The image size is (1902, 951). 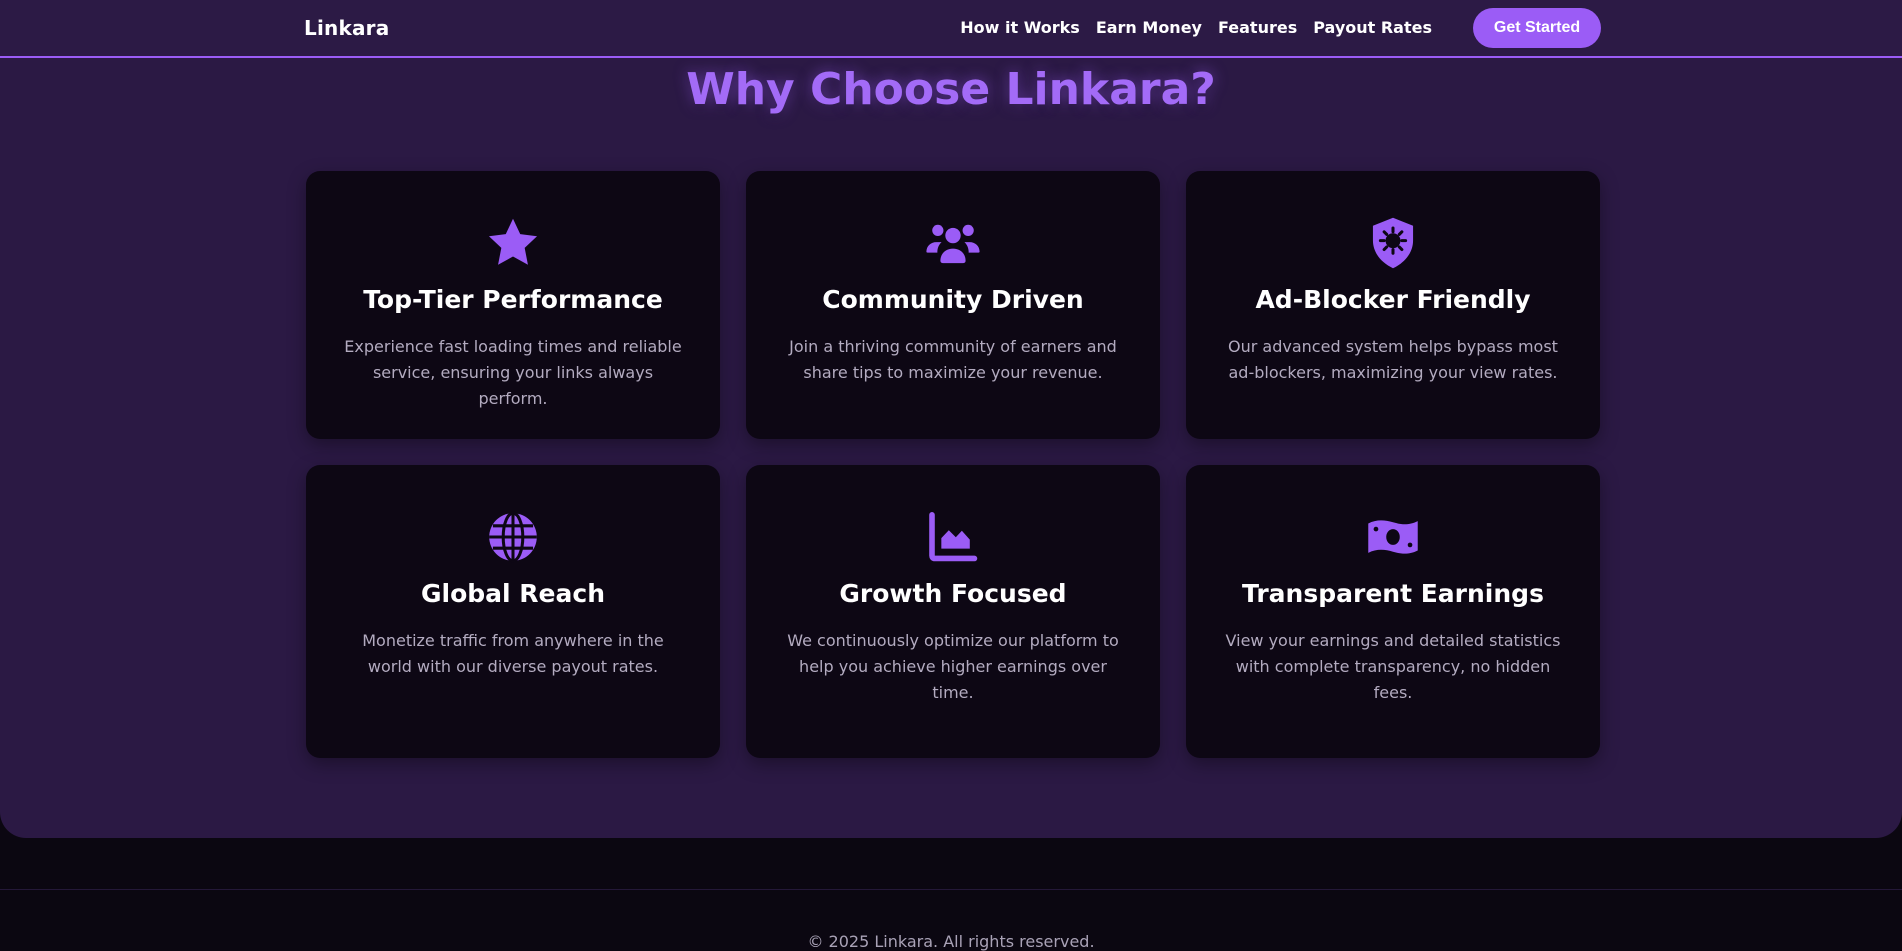 I want to click on chart-area-icon, so click(x=953, y=537).